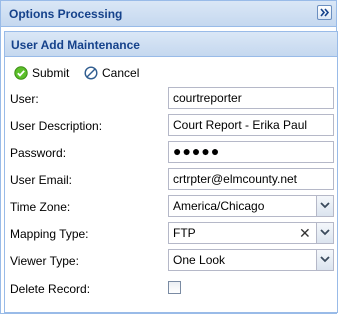 This screenshot has width=345, height=316. I want to click on email-label: User Email:, so click(41, 180).